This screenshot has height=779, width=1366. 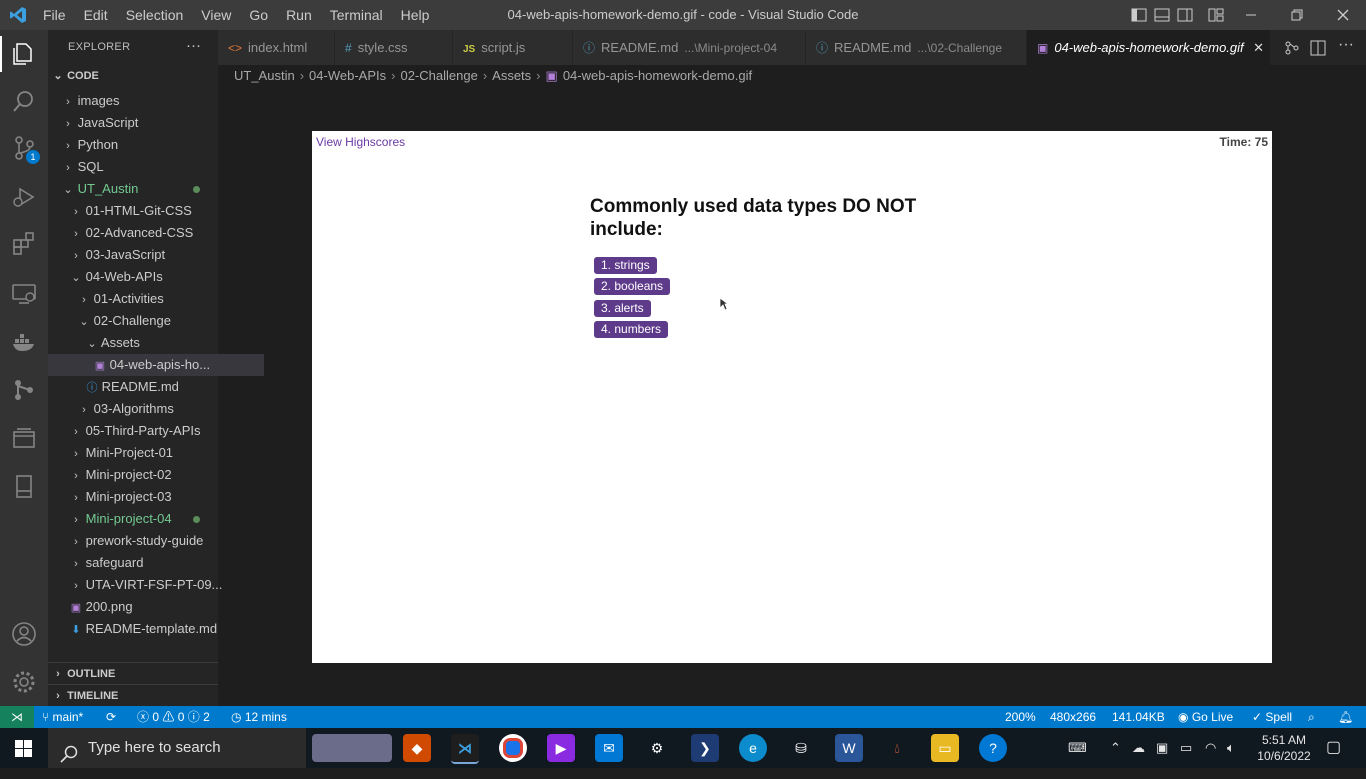 I want to click on tree-item-readme-template: ⬇ README-template.md, so click(x=144, y=629).